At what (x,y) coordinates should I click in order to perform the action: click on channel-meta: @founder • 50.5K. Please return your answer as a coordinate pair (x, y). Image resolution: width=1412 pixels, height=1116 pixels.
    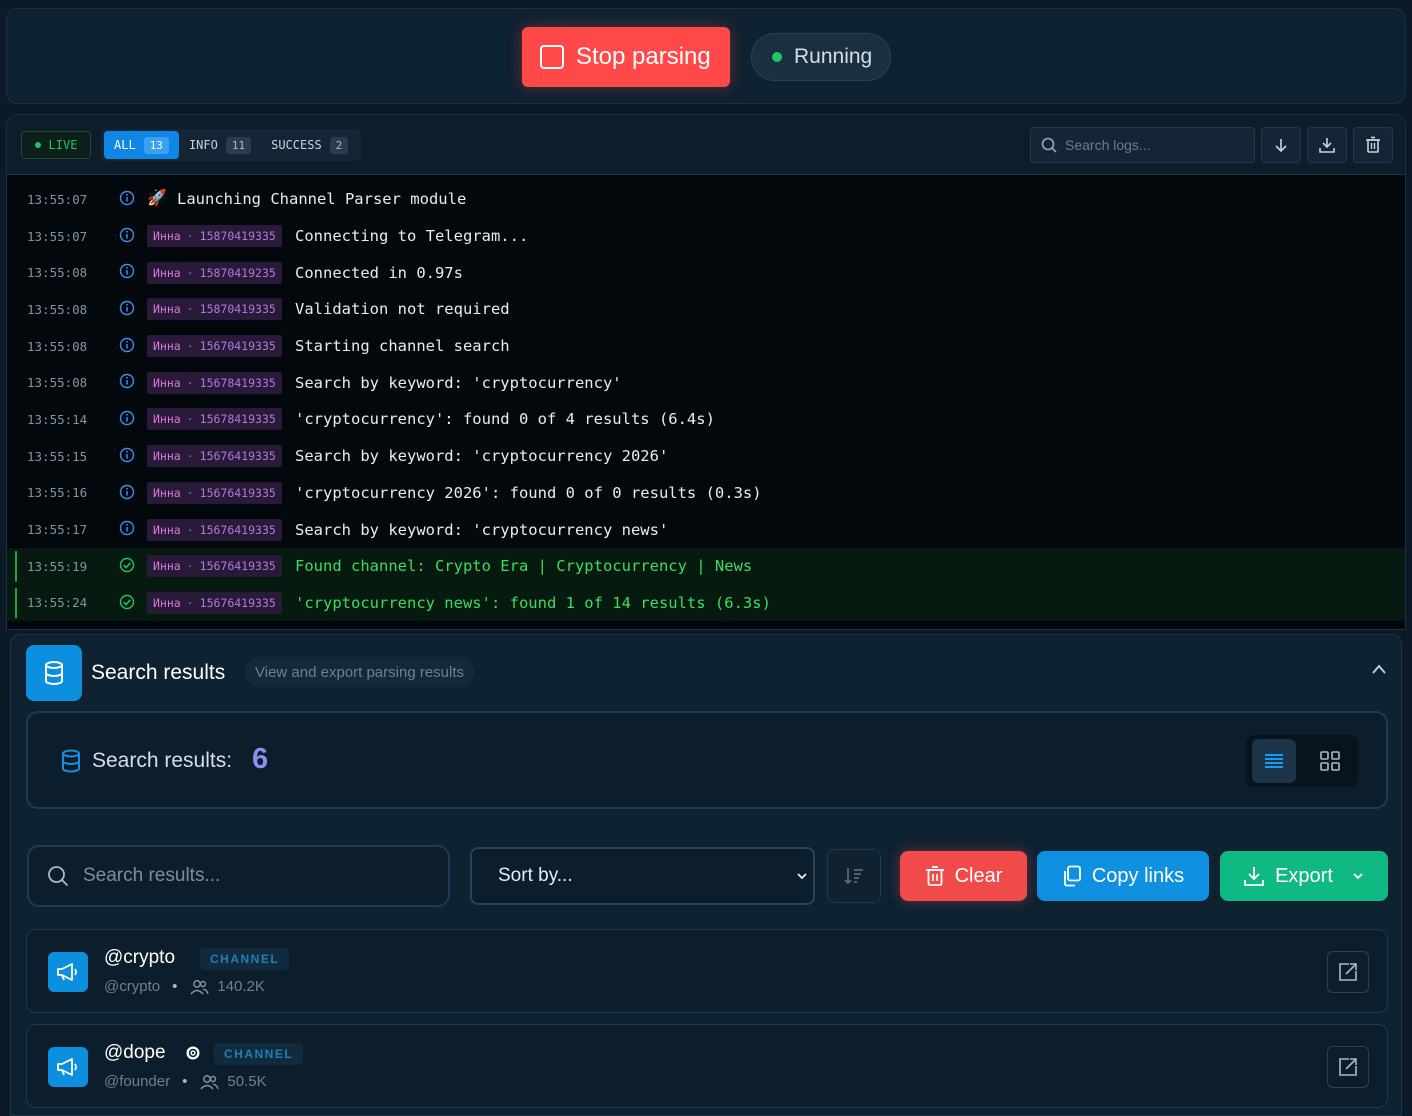
    Looking at the image, I should click on (185, 1081).